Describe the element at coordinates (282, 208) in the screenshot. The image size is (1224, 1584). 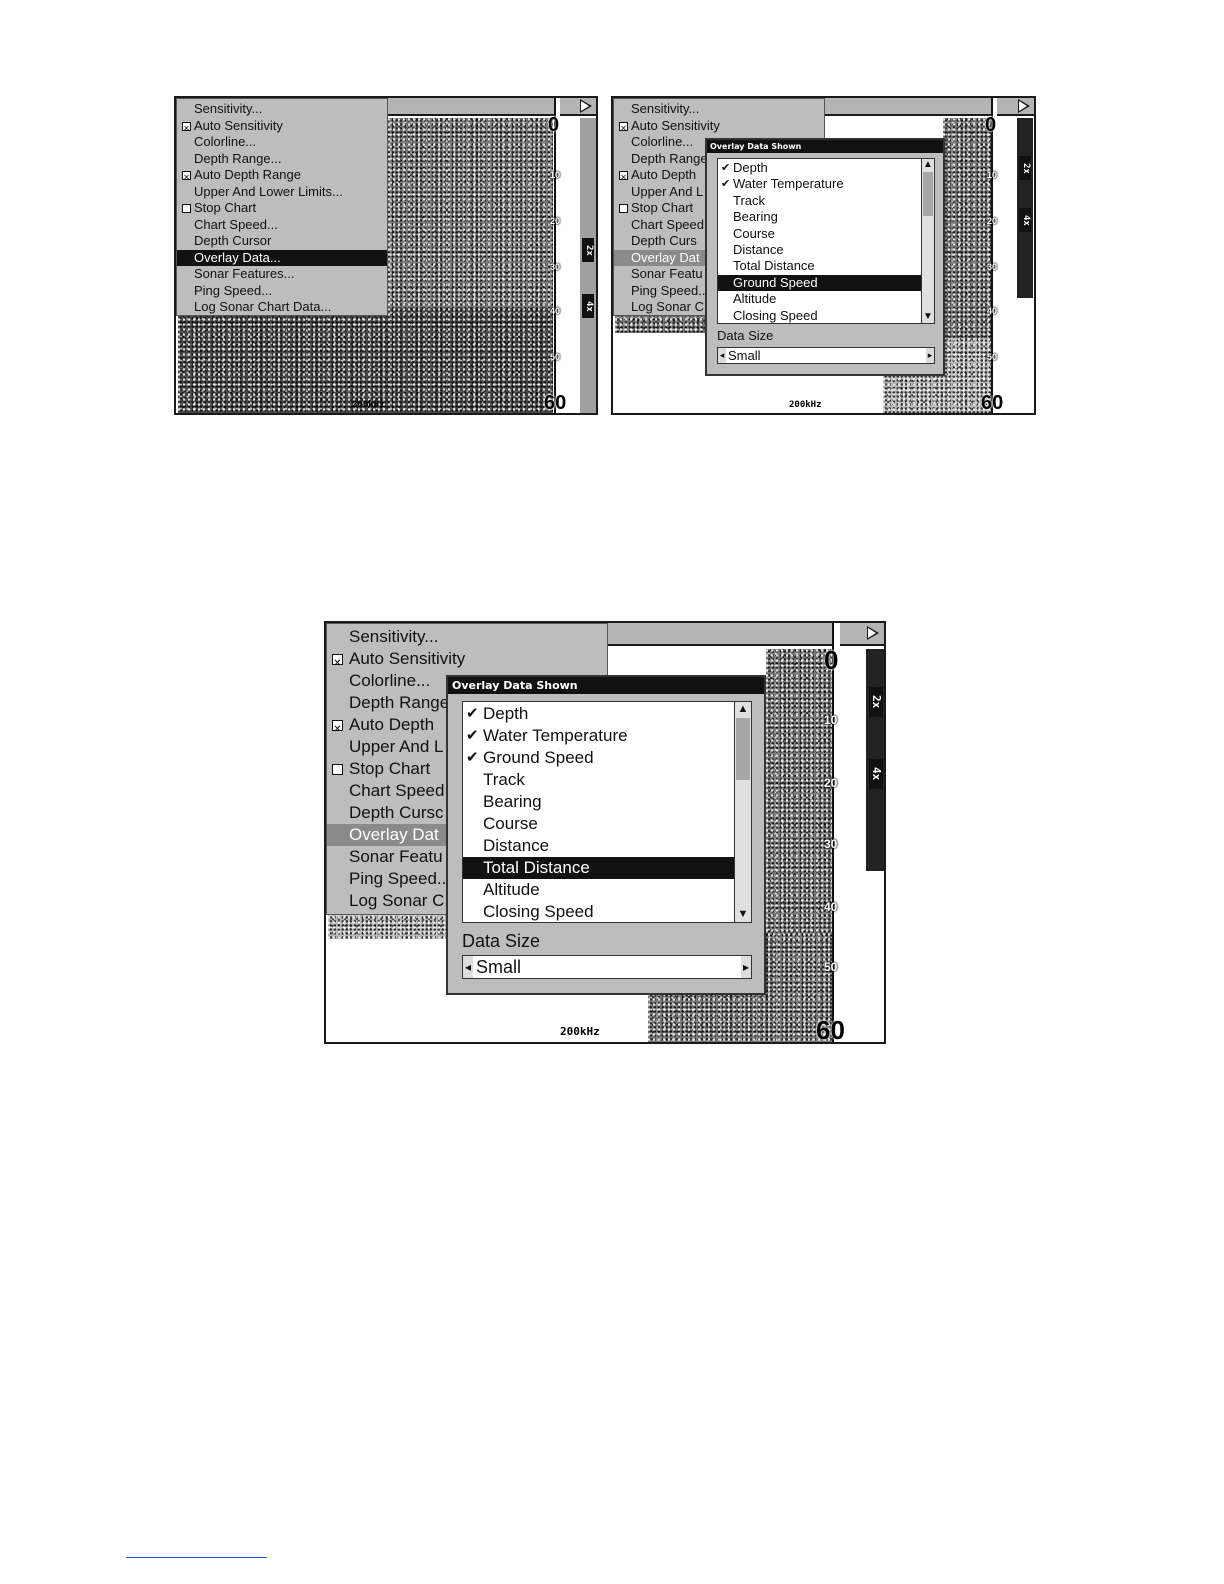
I see `menu-item: Stop Chart` at that location.